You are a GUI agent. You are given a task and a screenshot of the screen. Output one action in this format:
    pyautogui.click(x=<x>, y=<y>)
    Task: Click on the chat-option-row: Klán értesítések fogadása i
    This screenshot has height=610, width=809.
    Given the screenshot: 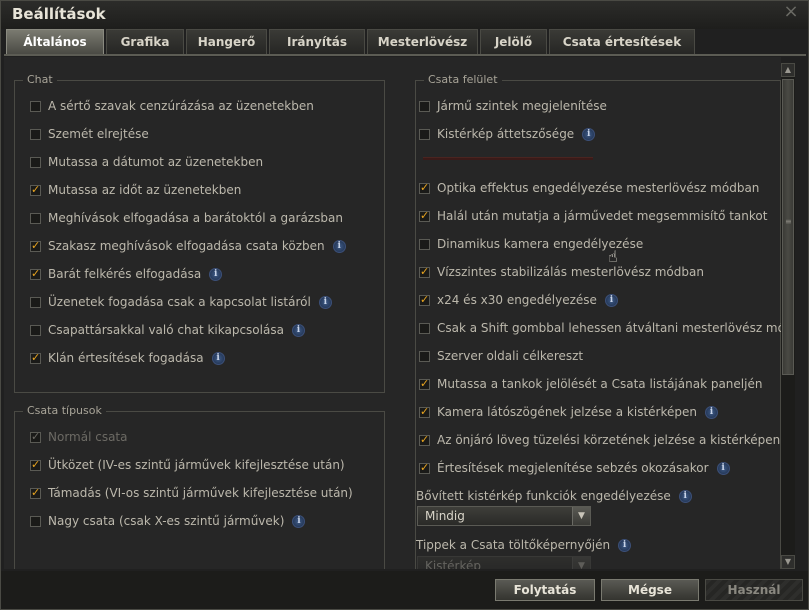 What is the action you would take?
    pyautogui.click(x=127, y=358)
    